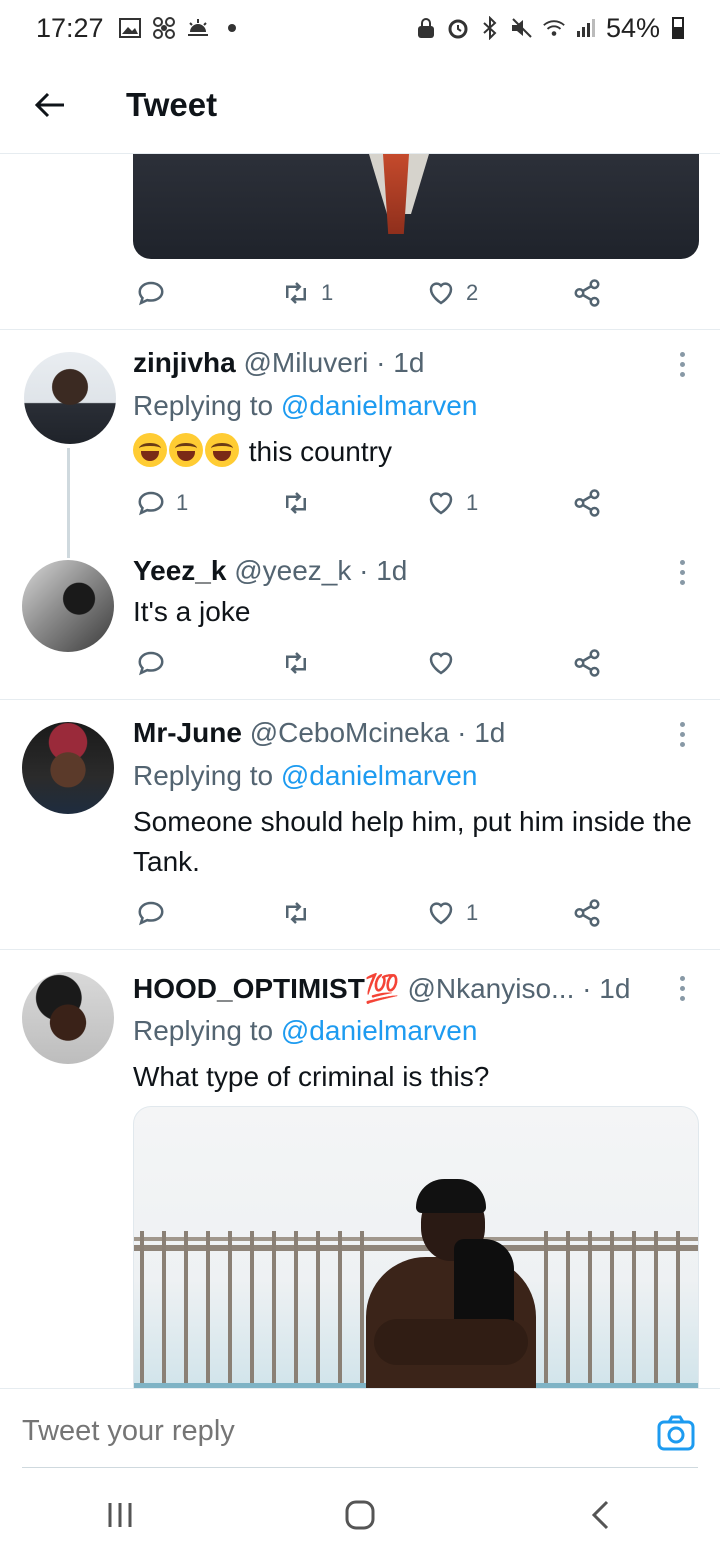  Describe the element at coordinates (164, 28) in the screenshot. I see `fan-icon` at that location.